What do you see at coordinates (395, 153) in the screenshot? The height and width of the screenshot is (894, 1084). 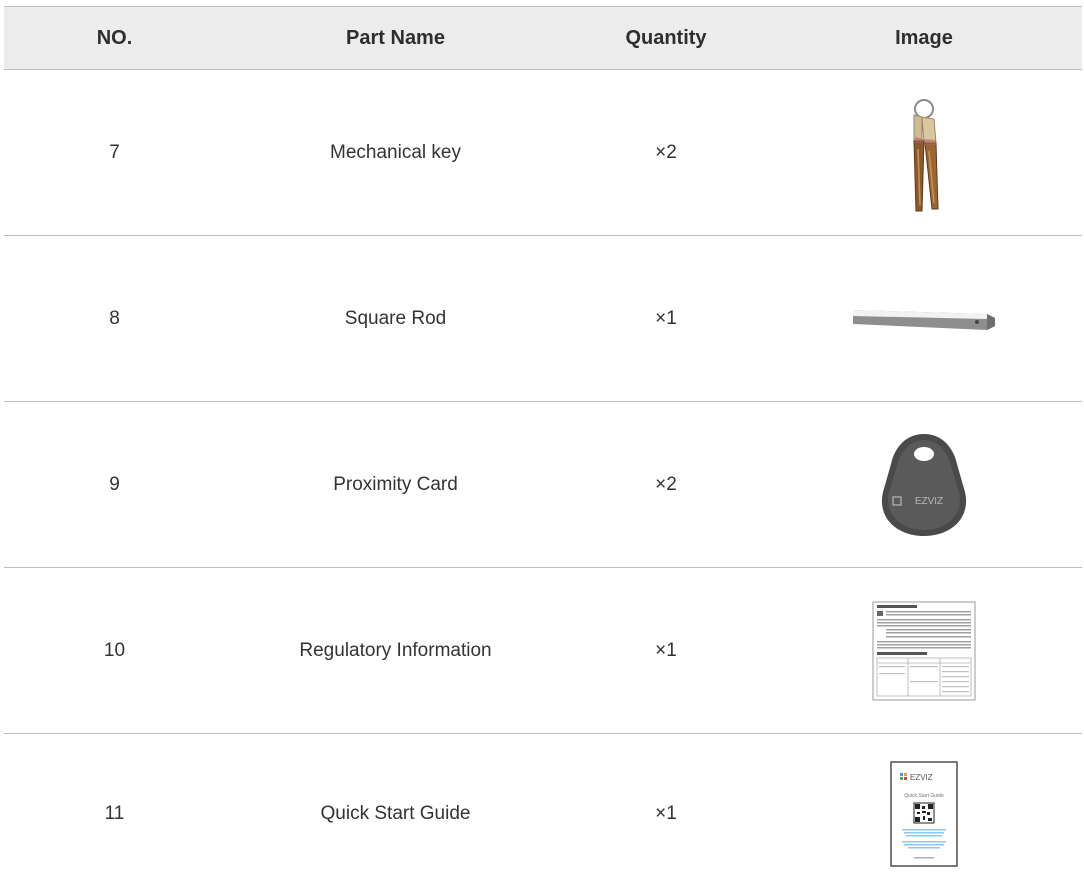 I see `row-part-name: Mechanical key` at bounding box center [395, 153].